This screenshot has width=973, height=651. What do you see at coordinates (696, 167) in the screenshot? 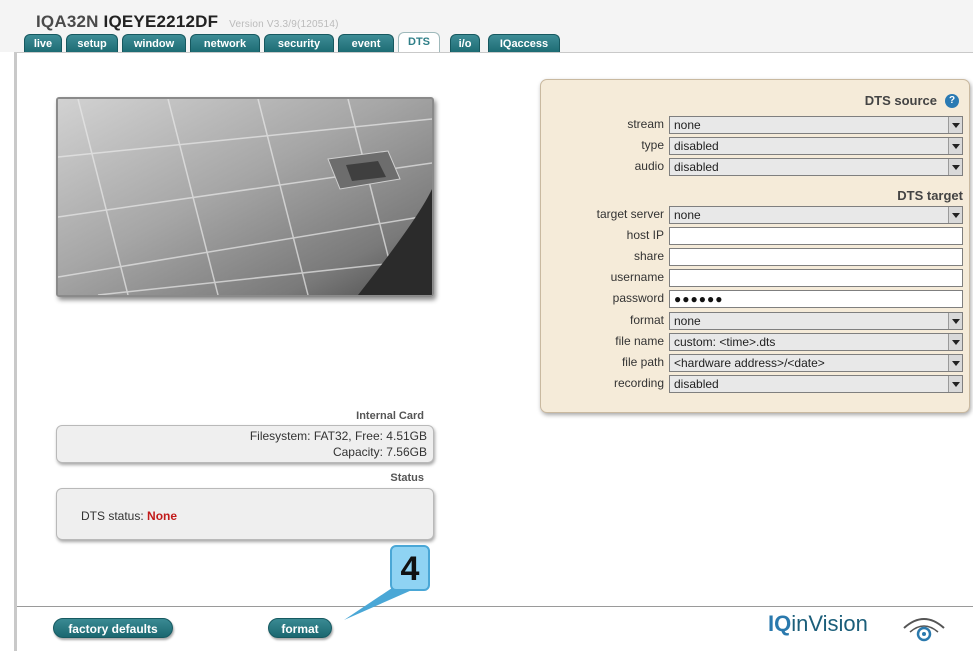
I see `audio-value: disabled` at bounding box center [696, 167].